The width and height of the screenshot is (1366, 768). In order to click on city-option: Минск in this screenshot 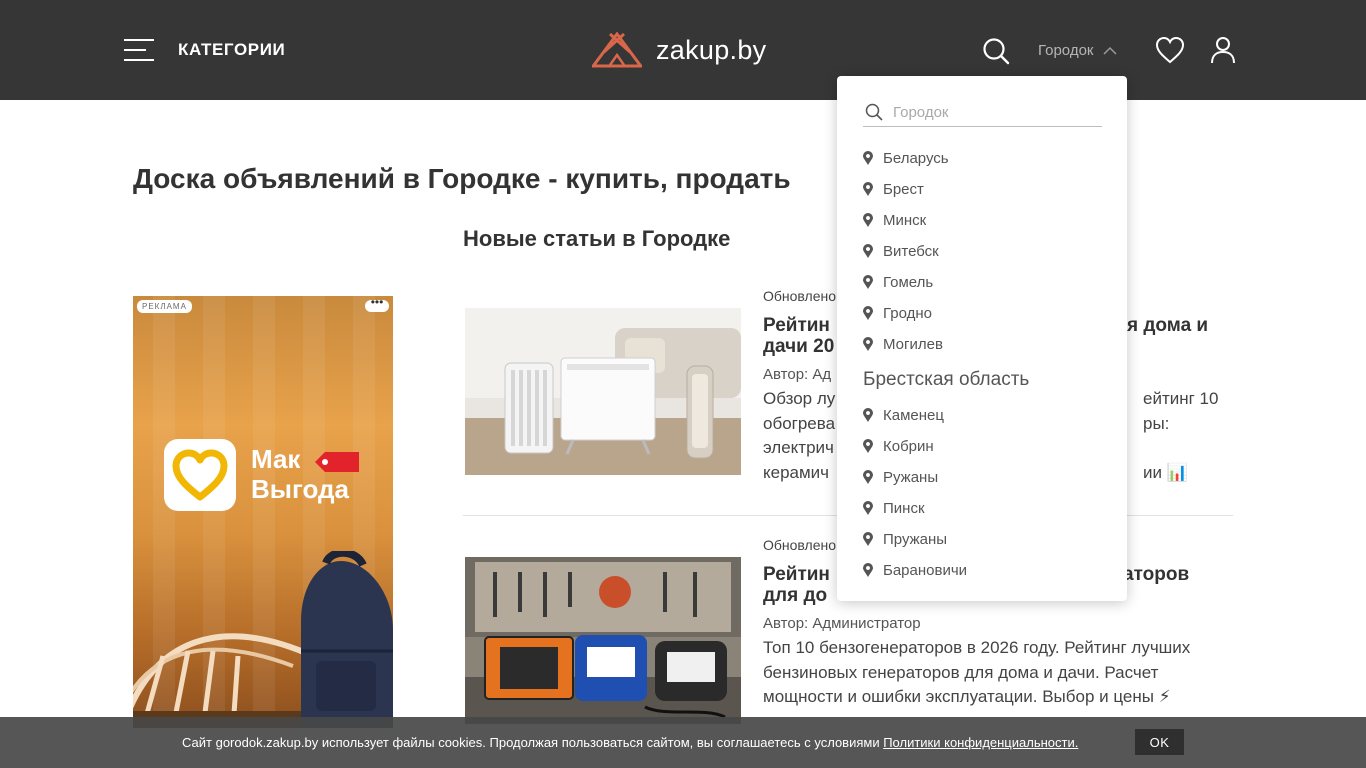, I will do `click(894, 220)`.